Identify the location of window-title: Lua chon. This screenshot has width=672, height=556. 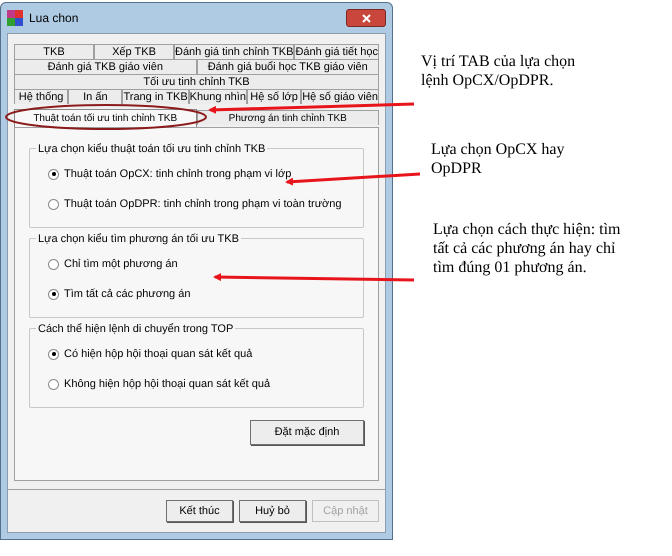
(53, 18).